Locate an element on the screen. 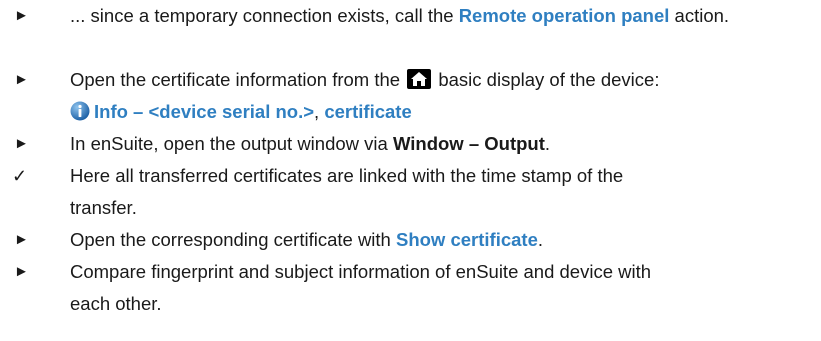  show-certificate-link: Show certificate is located at coordinates (467, 239).